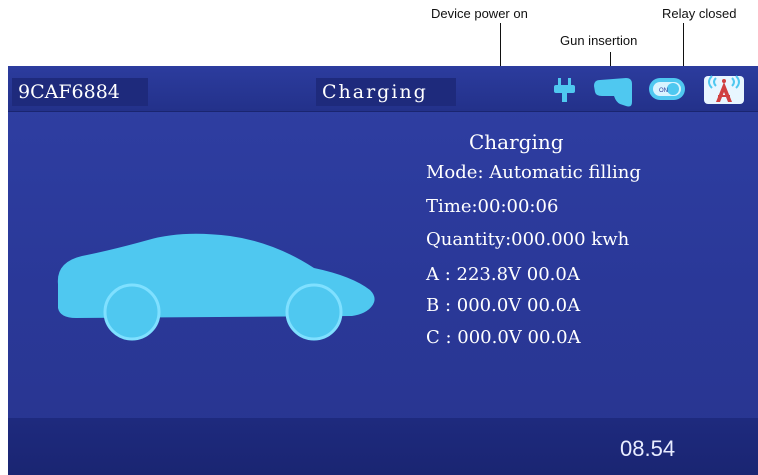 The width and height of the screenshot is (758, 475). Describe the element at coordinates (613, 92) in the screenshot. I see `charging-gun-icon` at that location.